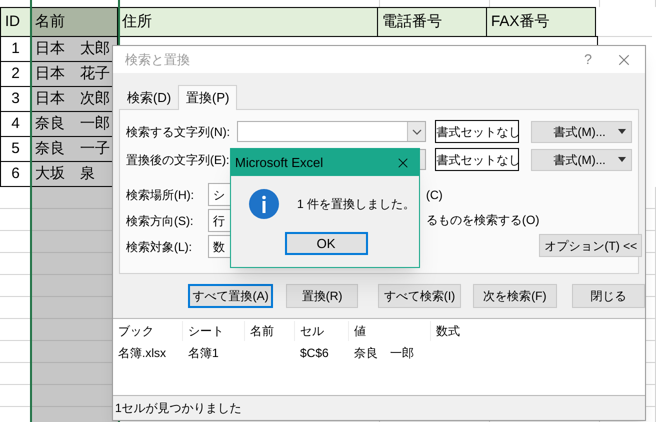 Image resolution: width=656 pixels, height=422 pixels. What do you see at coordinates (448, 331) in the screenshot?
I see `results-column-header: 数式` at bounding box center [448, 331].